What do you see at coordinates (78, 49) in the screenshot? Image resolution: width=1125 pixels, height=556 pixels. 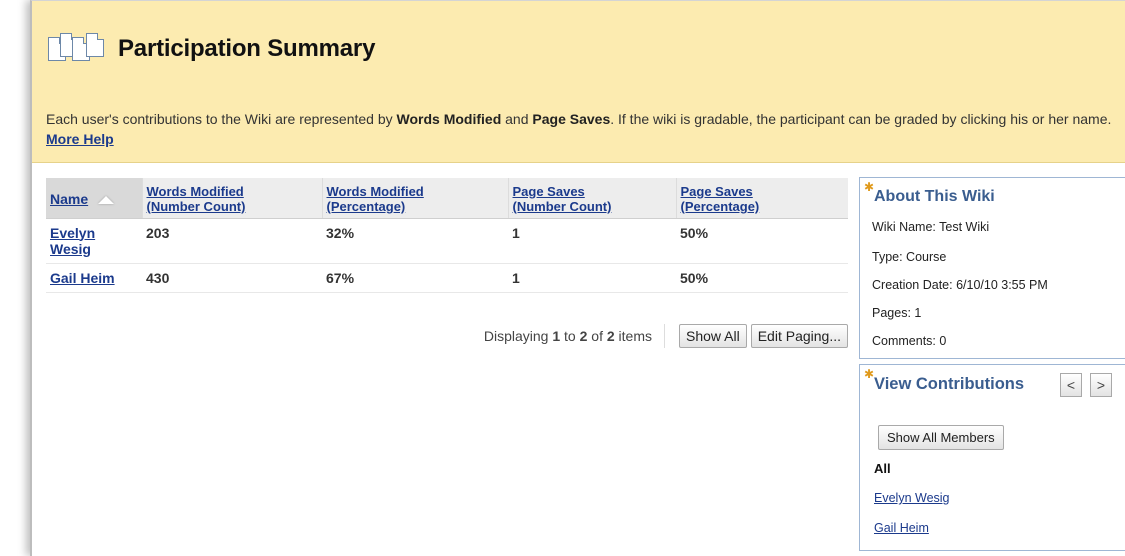 I see `wiki-pages-icon` at bounding box center [78, 49].